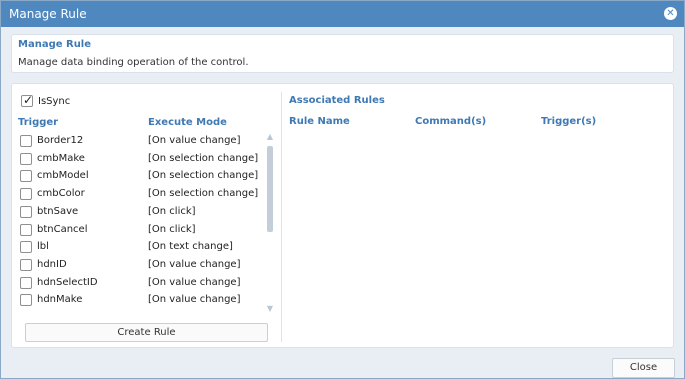  What do you see at coordinates (143, 141) in the screenshot?
I see `list-item: Border12 [On value change]` at bounding box center [143, 141].